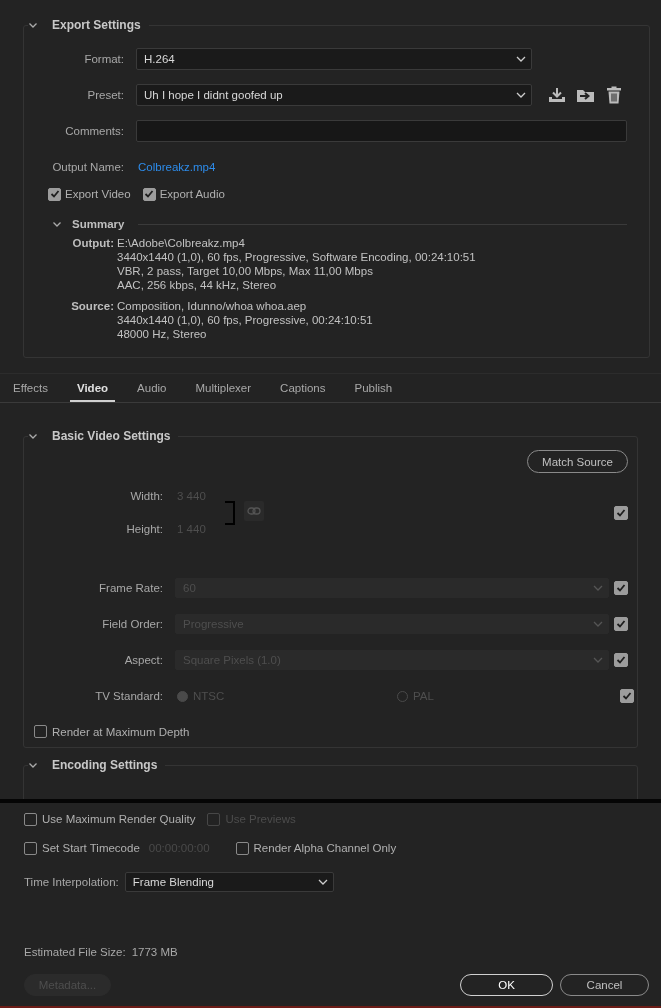 The height and width of the screenshot is (1008, 661). Describe the element at coordinates (245, 320) in the screenshot. I see `summary-line: 3440x1440 (1,0), 60 fps, Progressive, 00:24:10:51` at that location.